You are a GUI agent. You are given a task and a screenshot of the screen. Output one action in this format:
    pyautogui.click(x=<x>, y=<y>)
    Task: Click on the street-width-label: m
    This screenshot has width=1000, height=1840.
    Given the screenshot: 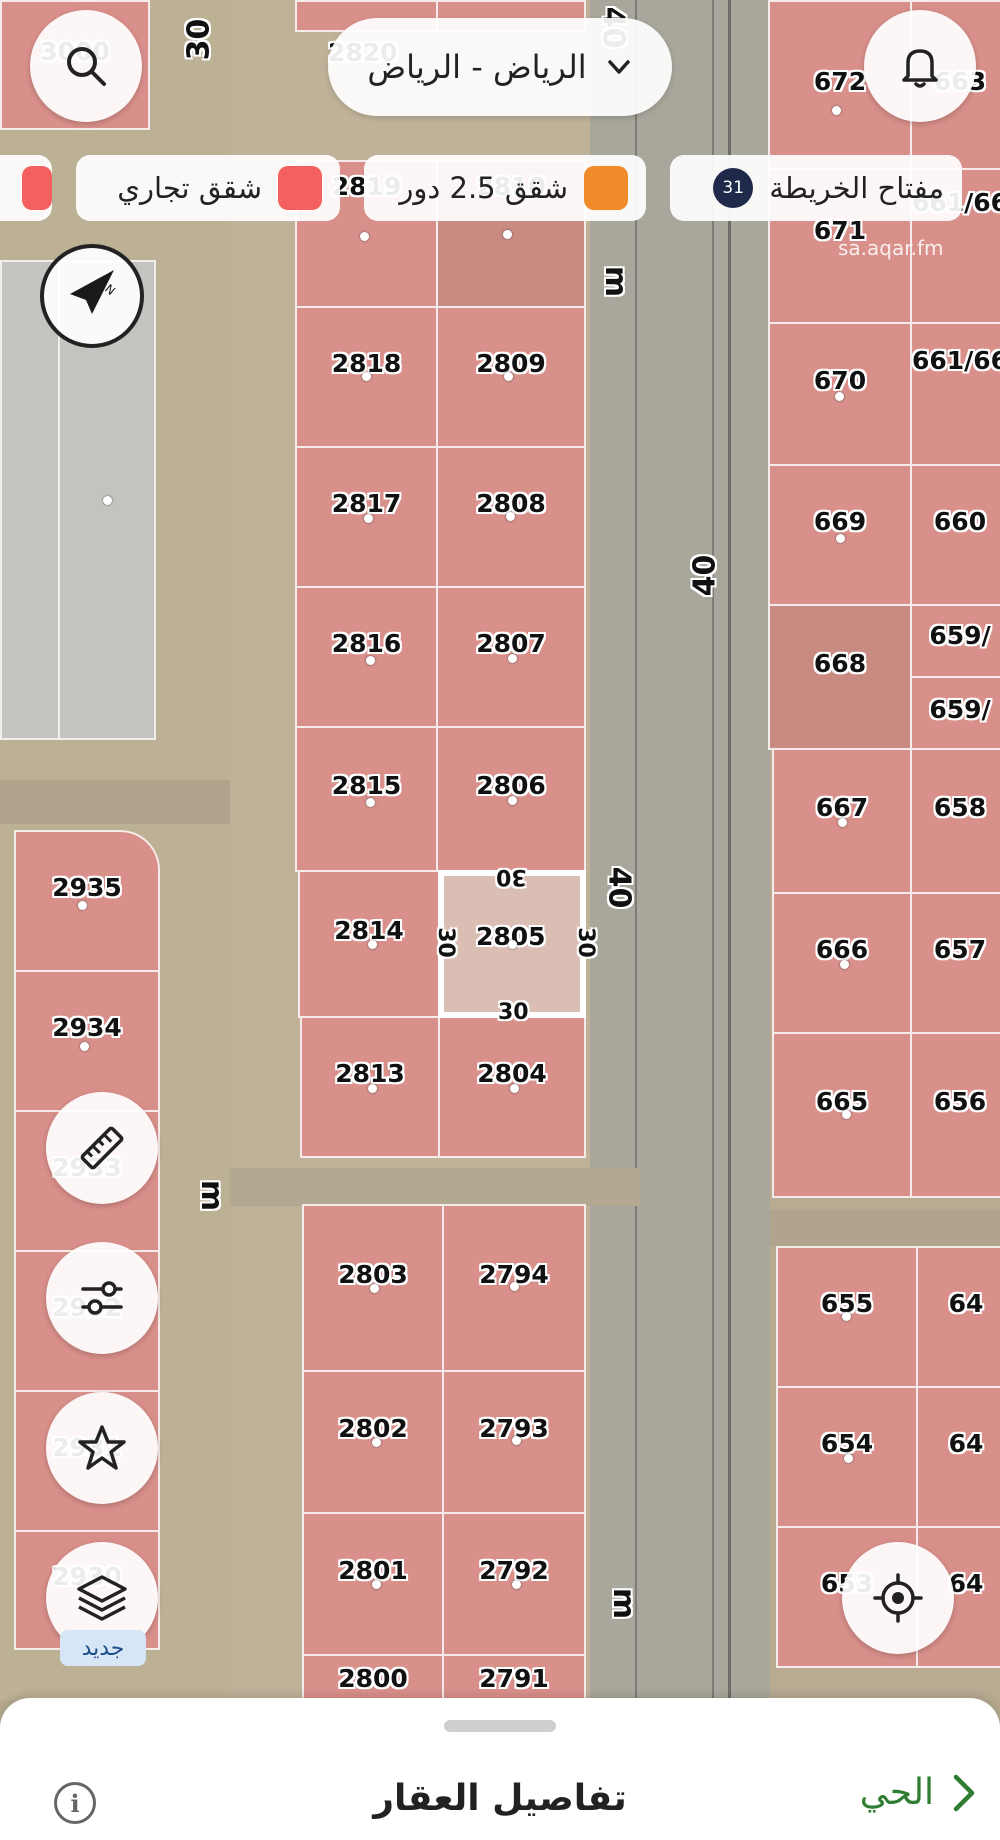 What is the action you would take?
    pyautogui.click(x=616, y=281)
    